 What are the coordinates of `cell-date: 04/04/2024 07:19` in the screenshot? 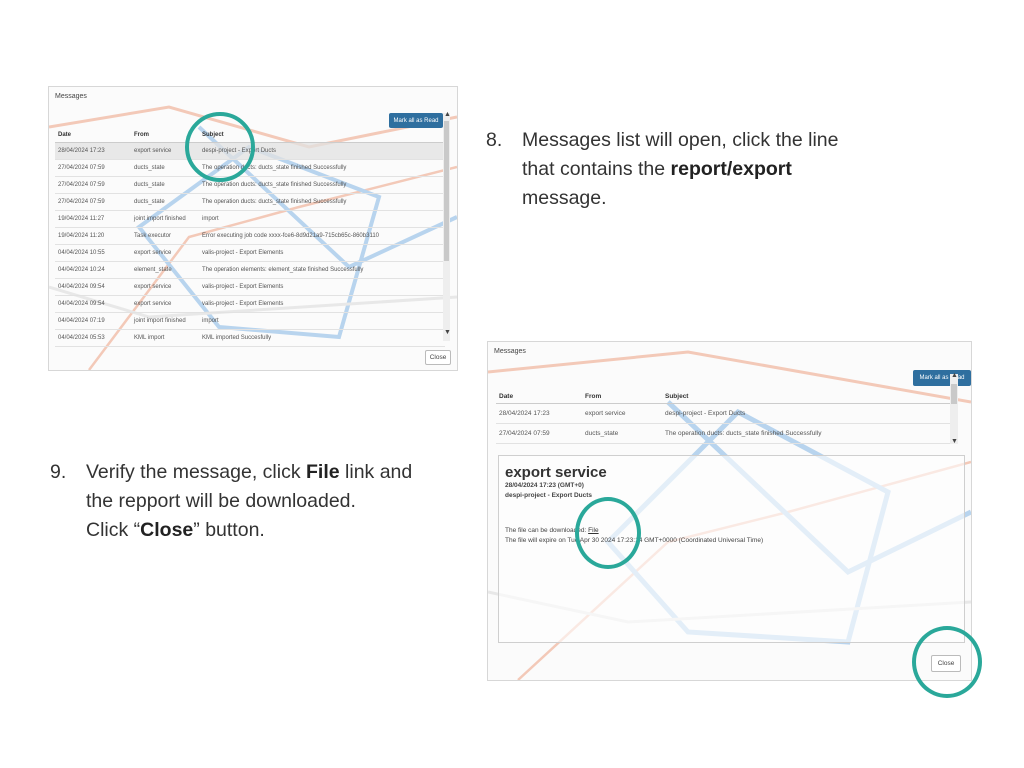 It's located at (93, 321).